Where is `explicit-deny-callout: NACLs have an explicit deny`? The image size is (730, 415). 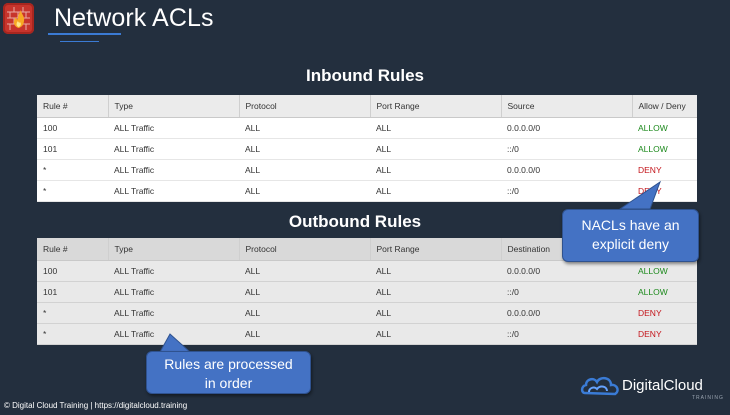 explicit-deny-callout: NACLs have an explicit deny is located at coordinates (630, 235).